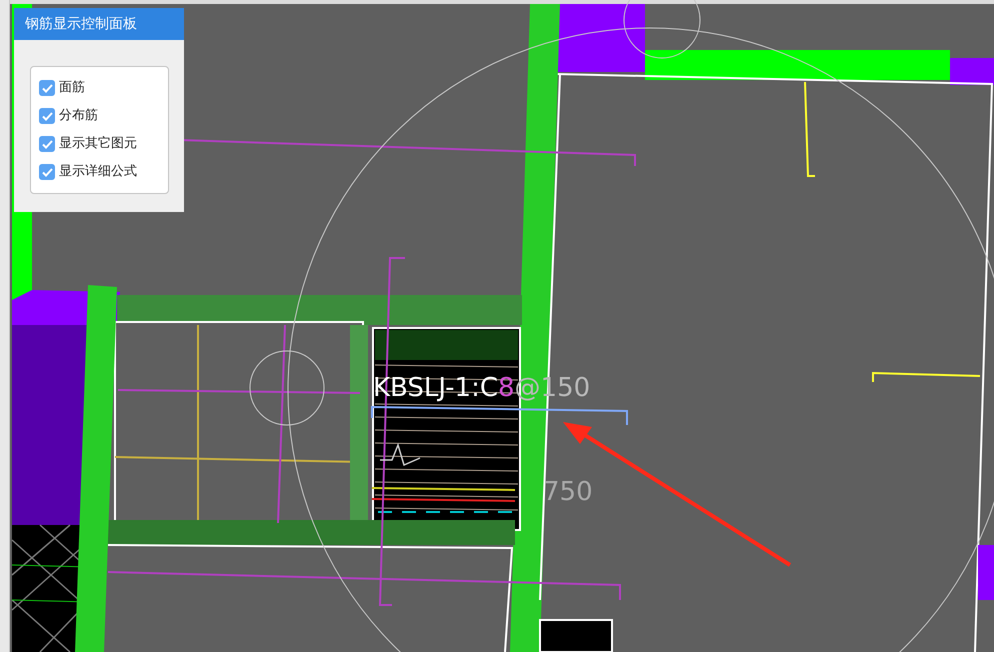 This screenshot has width=994, height=652. What do you see at coordinates (568, 492) in the screenshot?
I see `dimension-label: 750` at bounding box center [568, 492].